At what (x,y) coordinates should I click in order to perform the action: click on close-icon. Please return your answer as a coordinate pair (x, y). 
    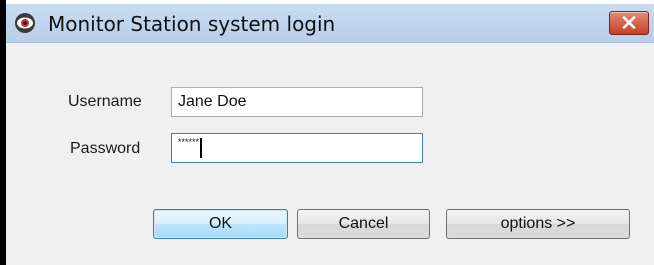
    Looking at the image, I should click on (629, 22).